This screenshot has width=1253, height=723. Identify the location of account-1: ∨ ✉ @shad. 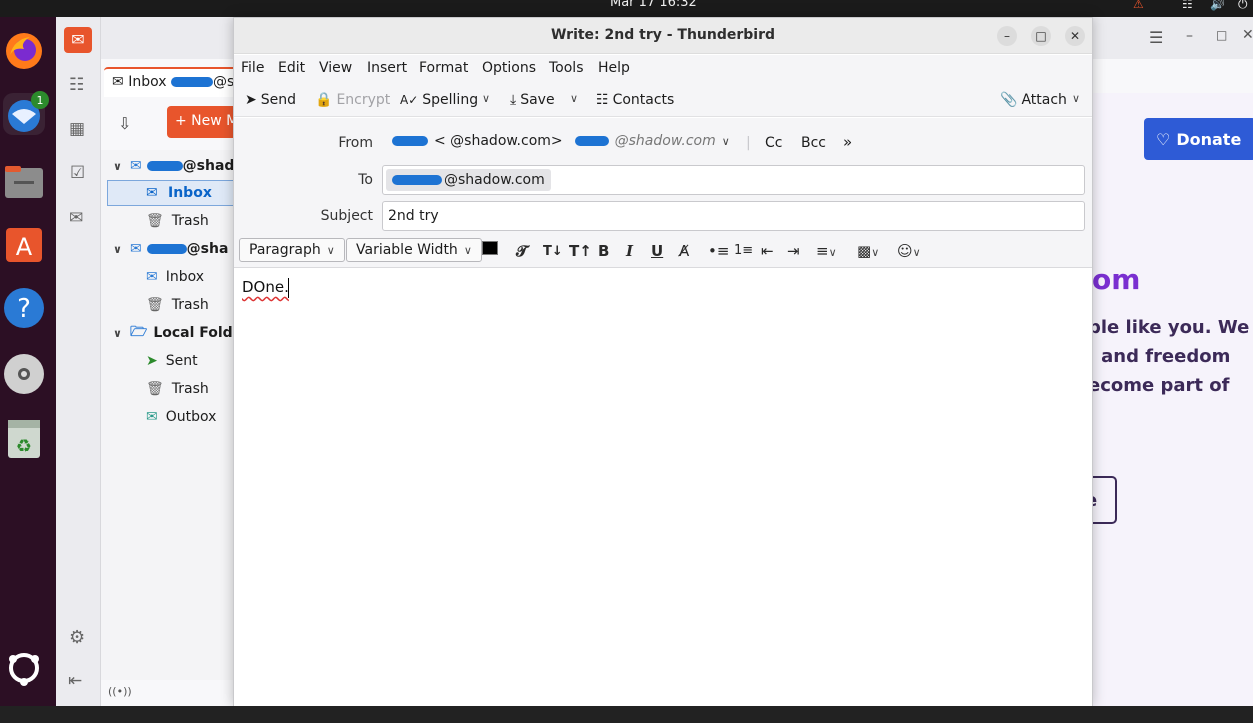
(173, 166).